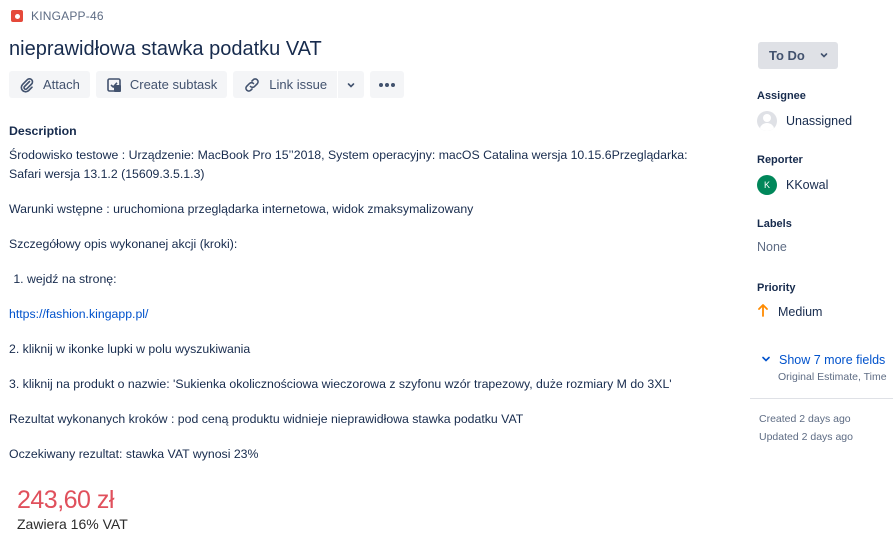  What do you see at coordinates (173, 84) in the screenshot?
I see `create-subtask-label: Create subtask` at bounding box center [173, 84].